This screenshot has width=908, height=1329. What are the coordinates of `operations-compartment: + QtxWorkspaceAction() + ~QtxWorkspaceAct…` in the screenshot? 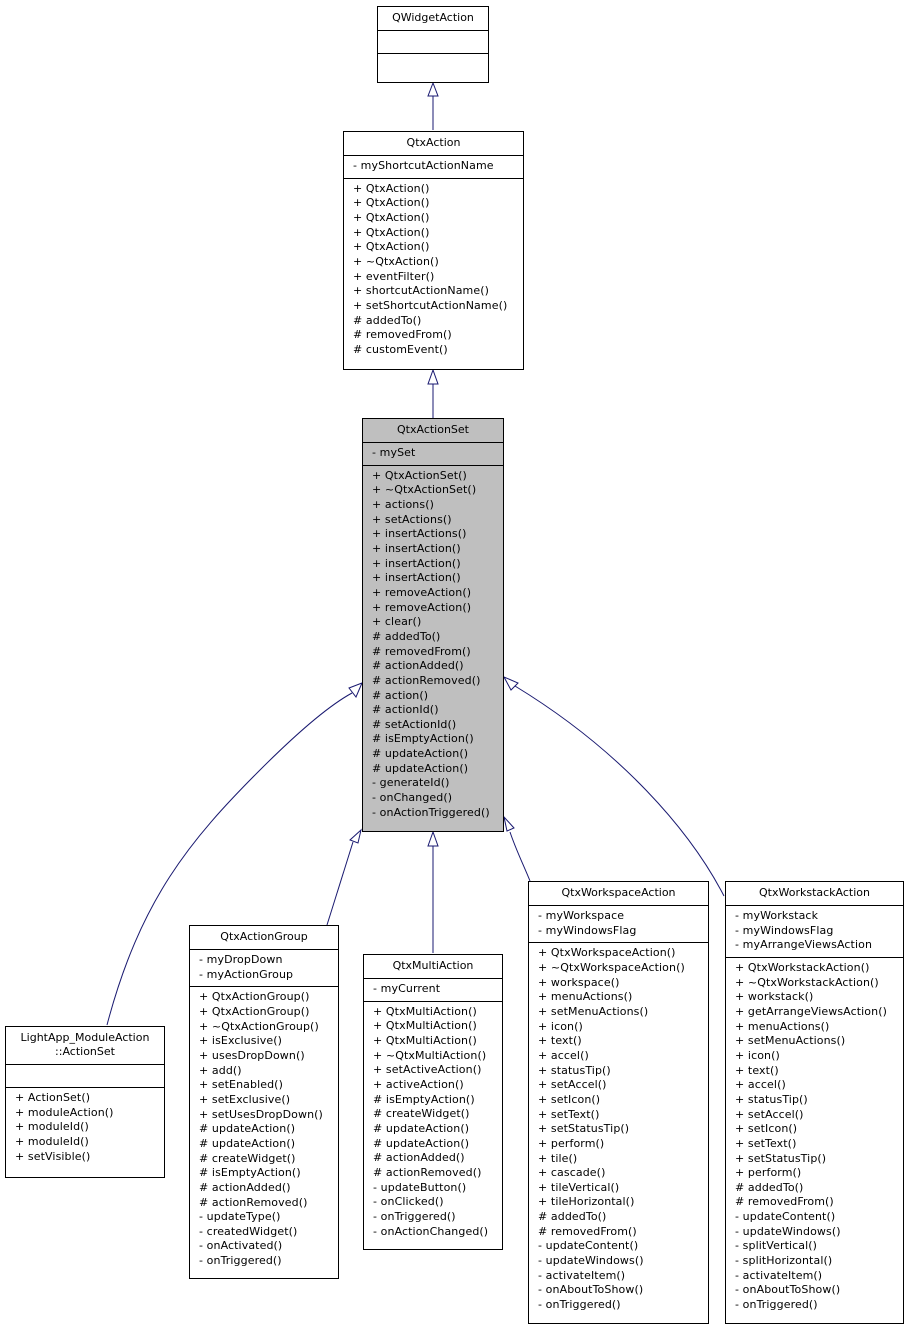 It's located at (618, 1129).